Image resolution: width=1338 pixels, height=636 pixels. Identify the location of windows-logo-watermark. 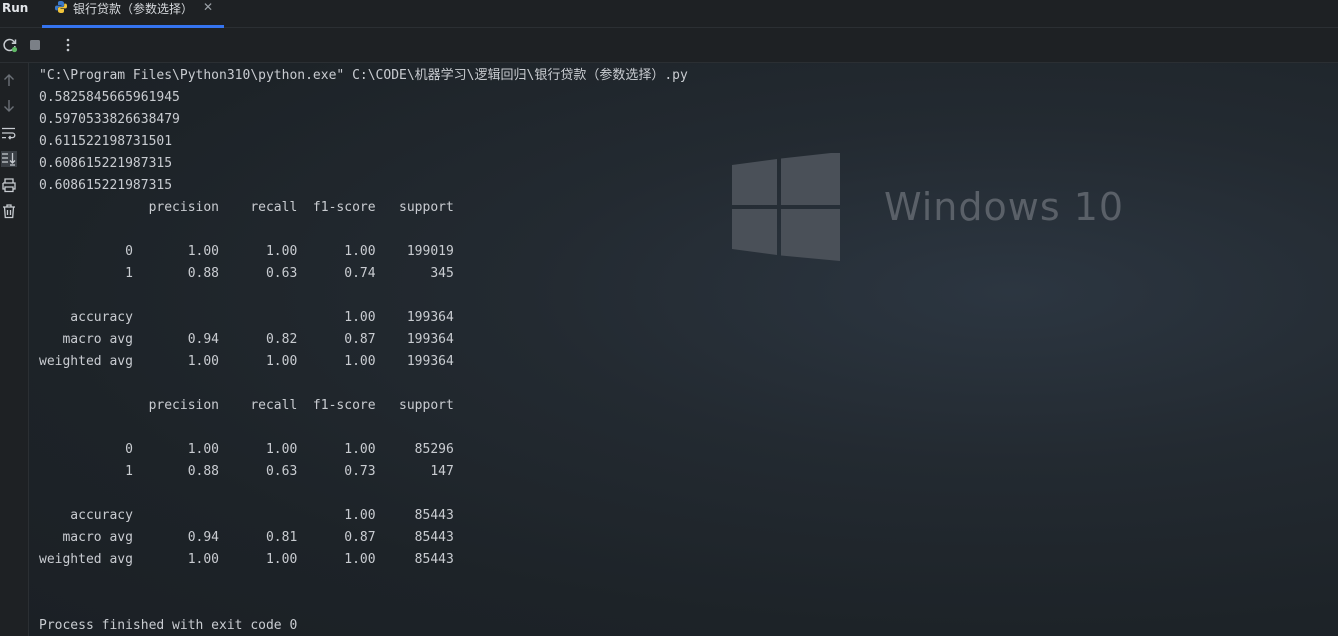
(786, 207).